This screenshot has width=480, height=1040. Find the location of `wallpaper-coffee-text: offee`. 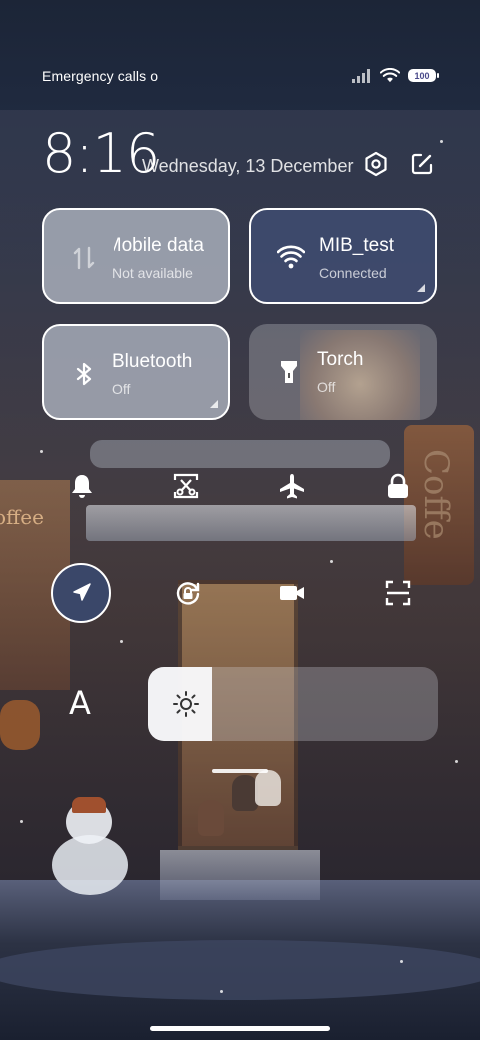

wallpaper-coffee-text: offee is located at coordinates (22, 517).